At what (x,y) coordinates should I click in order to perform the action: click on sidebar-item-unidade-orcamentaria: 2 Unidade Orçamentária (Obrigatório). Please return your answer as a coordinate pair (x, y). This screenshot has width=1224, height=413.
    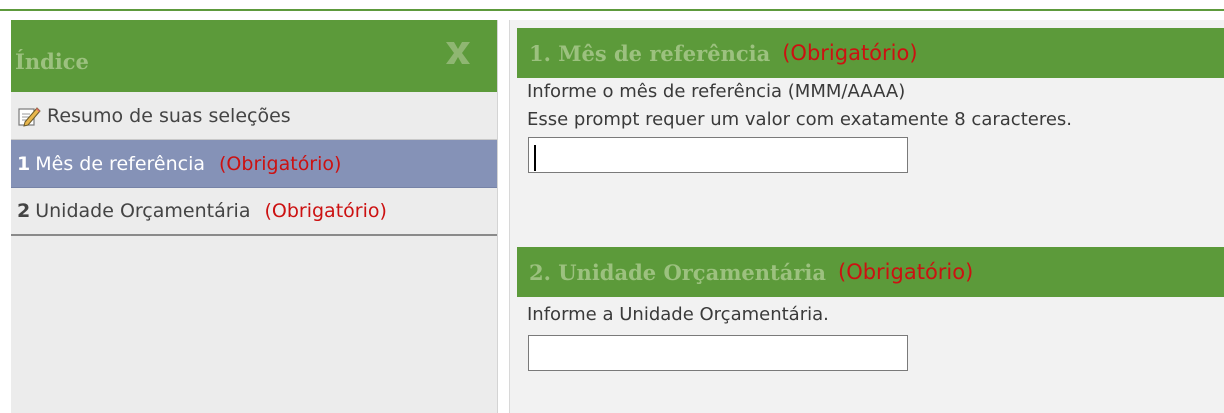
    Looking at the image, I should click on (254, 212).